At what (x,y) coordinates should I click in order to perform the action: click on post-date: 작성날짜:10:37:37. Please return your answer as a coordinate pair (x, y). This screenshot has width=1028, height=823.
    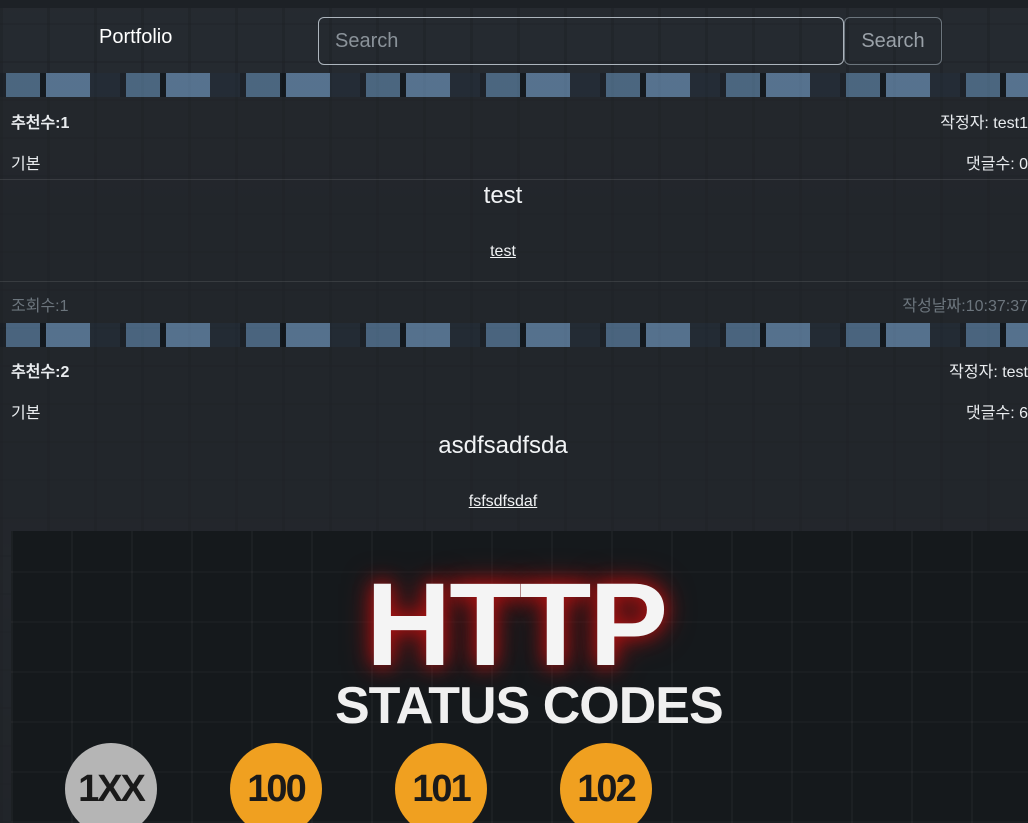
    Looking at the image, I should click on (965, 306).